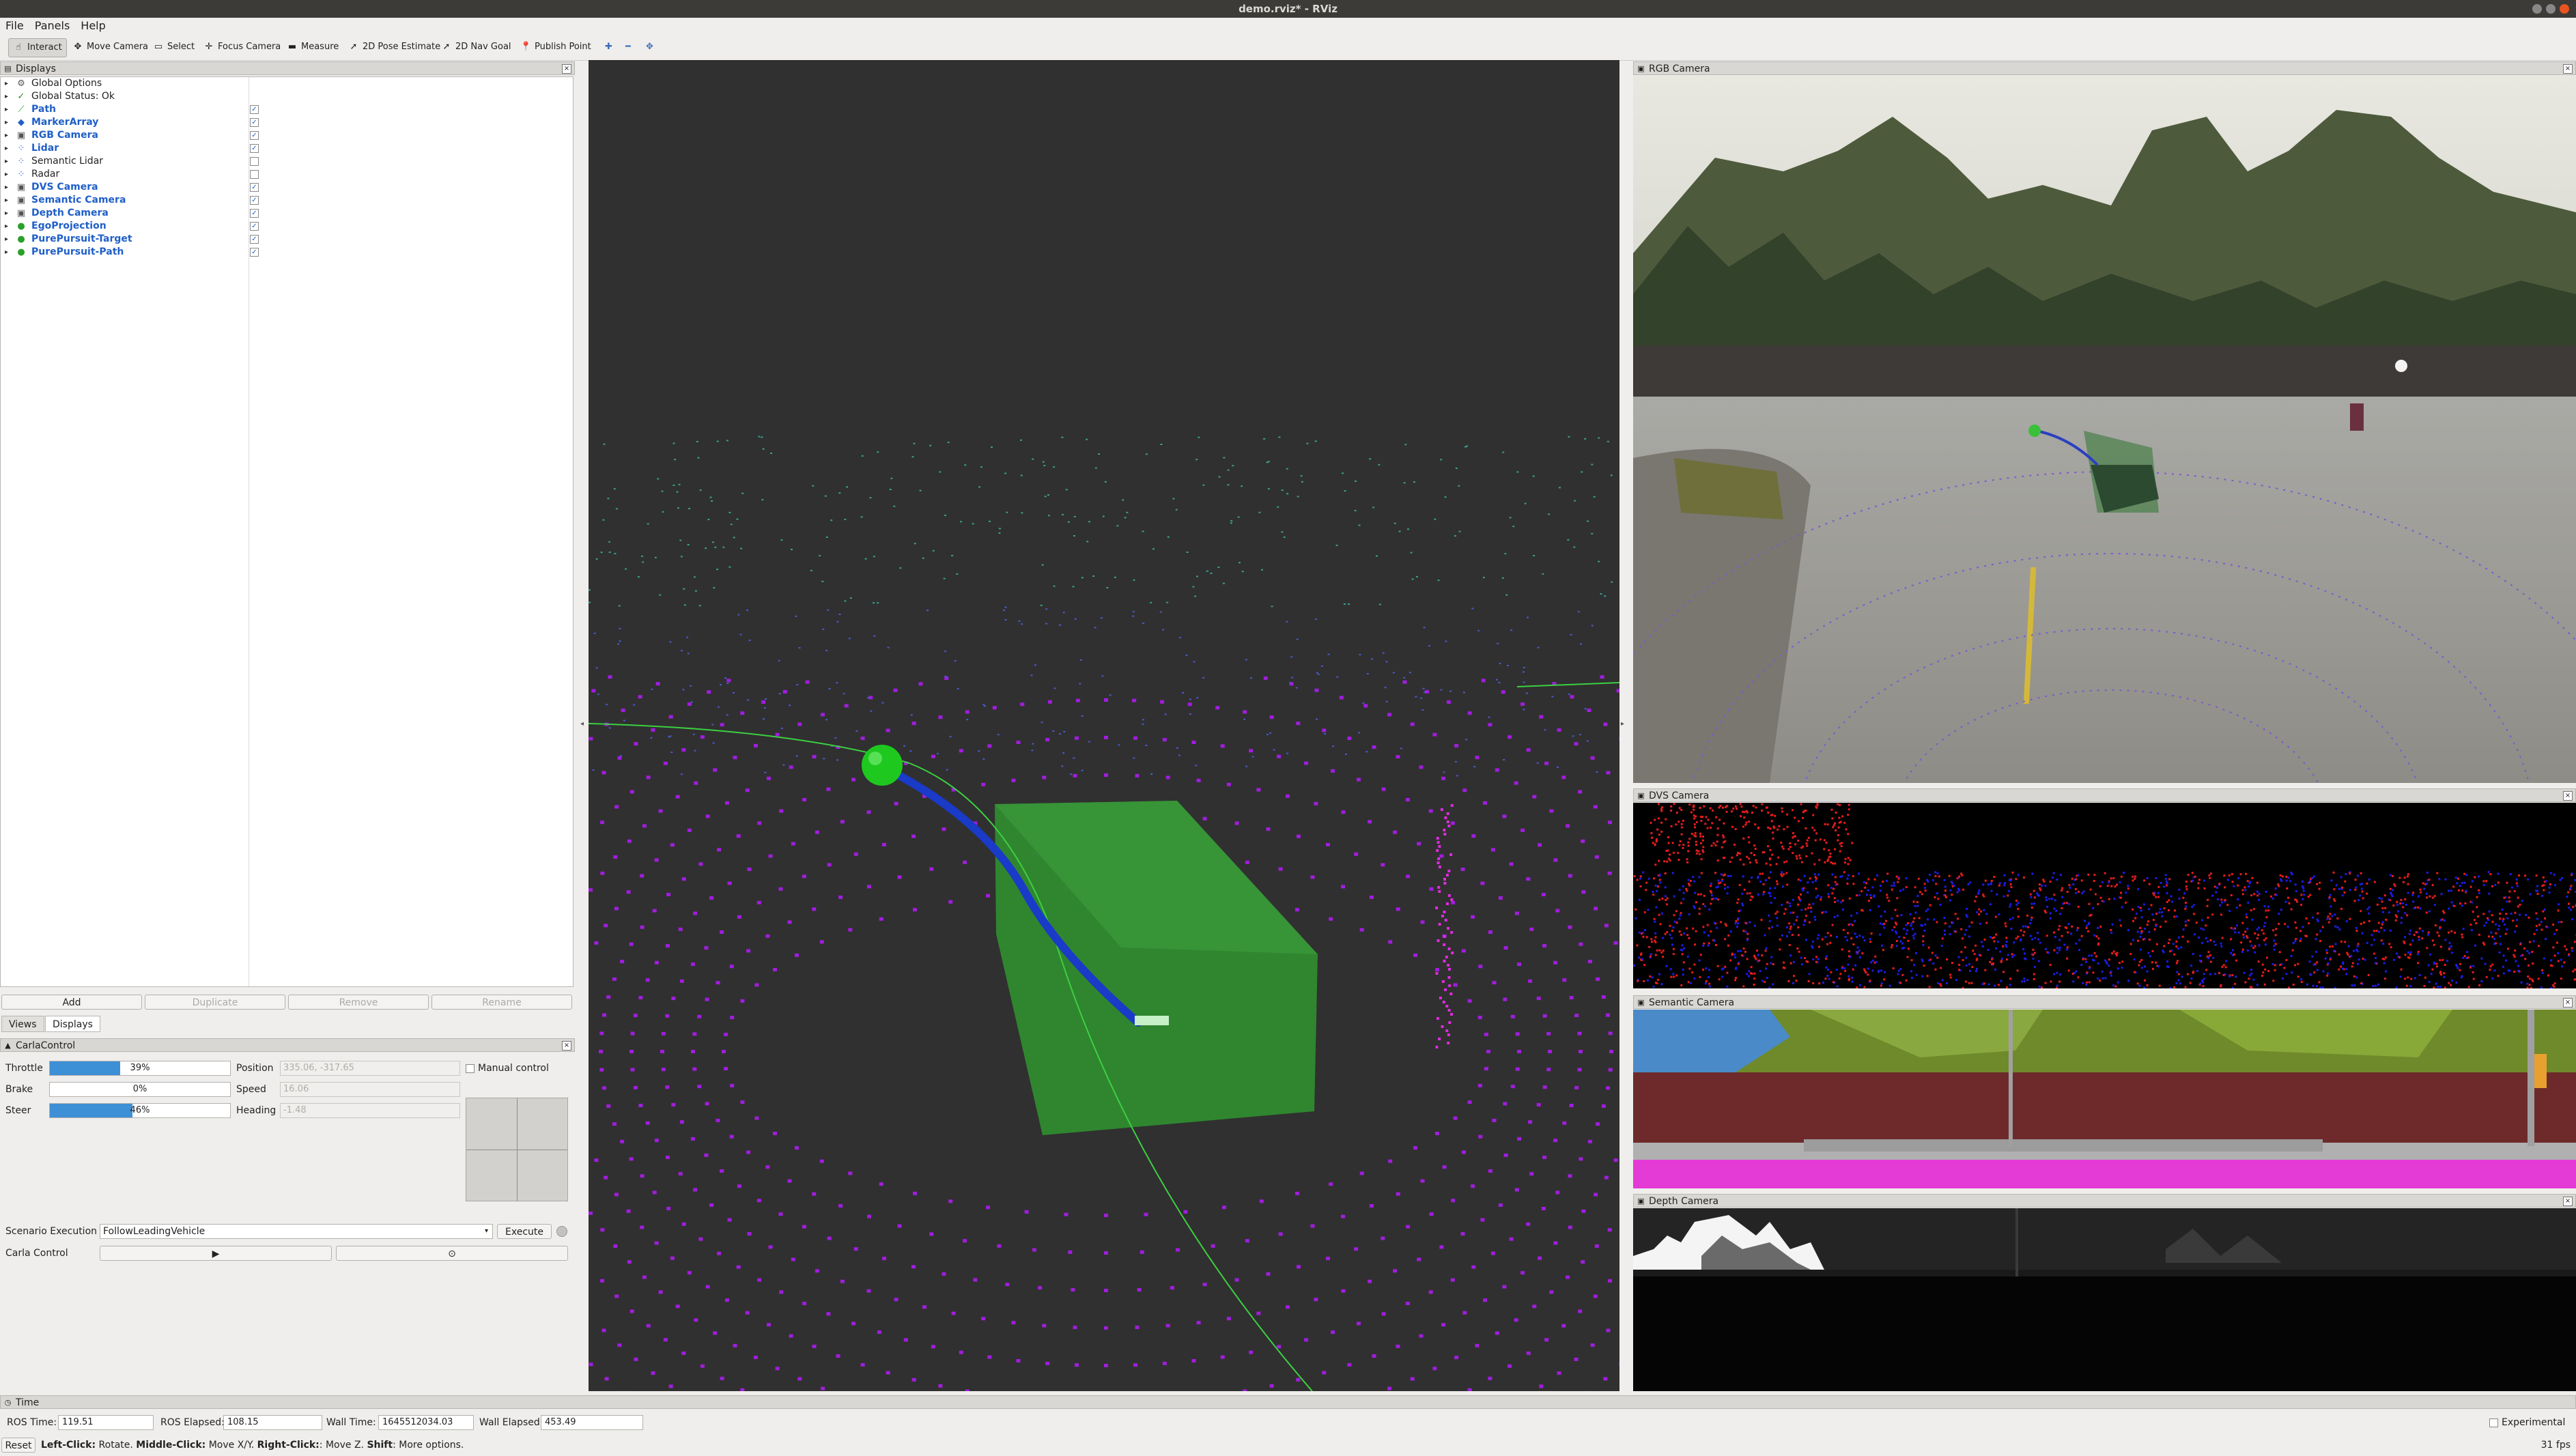  What do you see at coordinates (93, 26) in the screenshot?
I see `menu-help: Help` at bounding box center [93, 26].